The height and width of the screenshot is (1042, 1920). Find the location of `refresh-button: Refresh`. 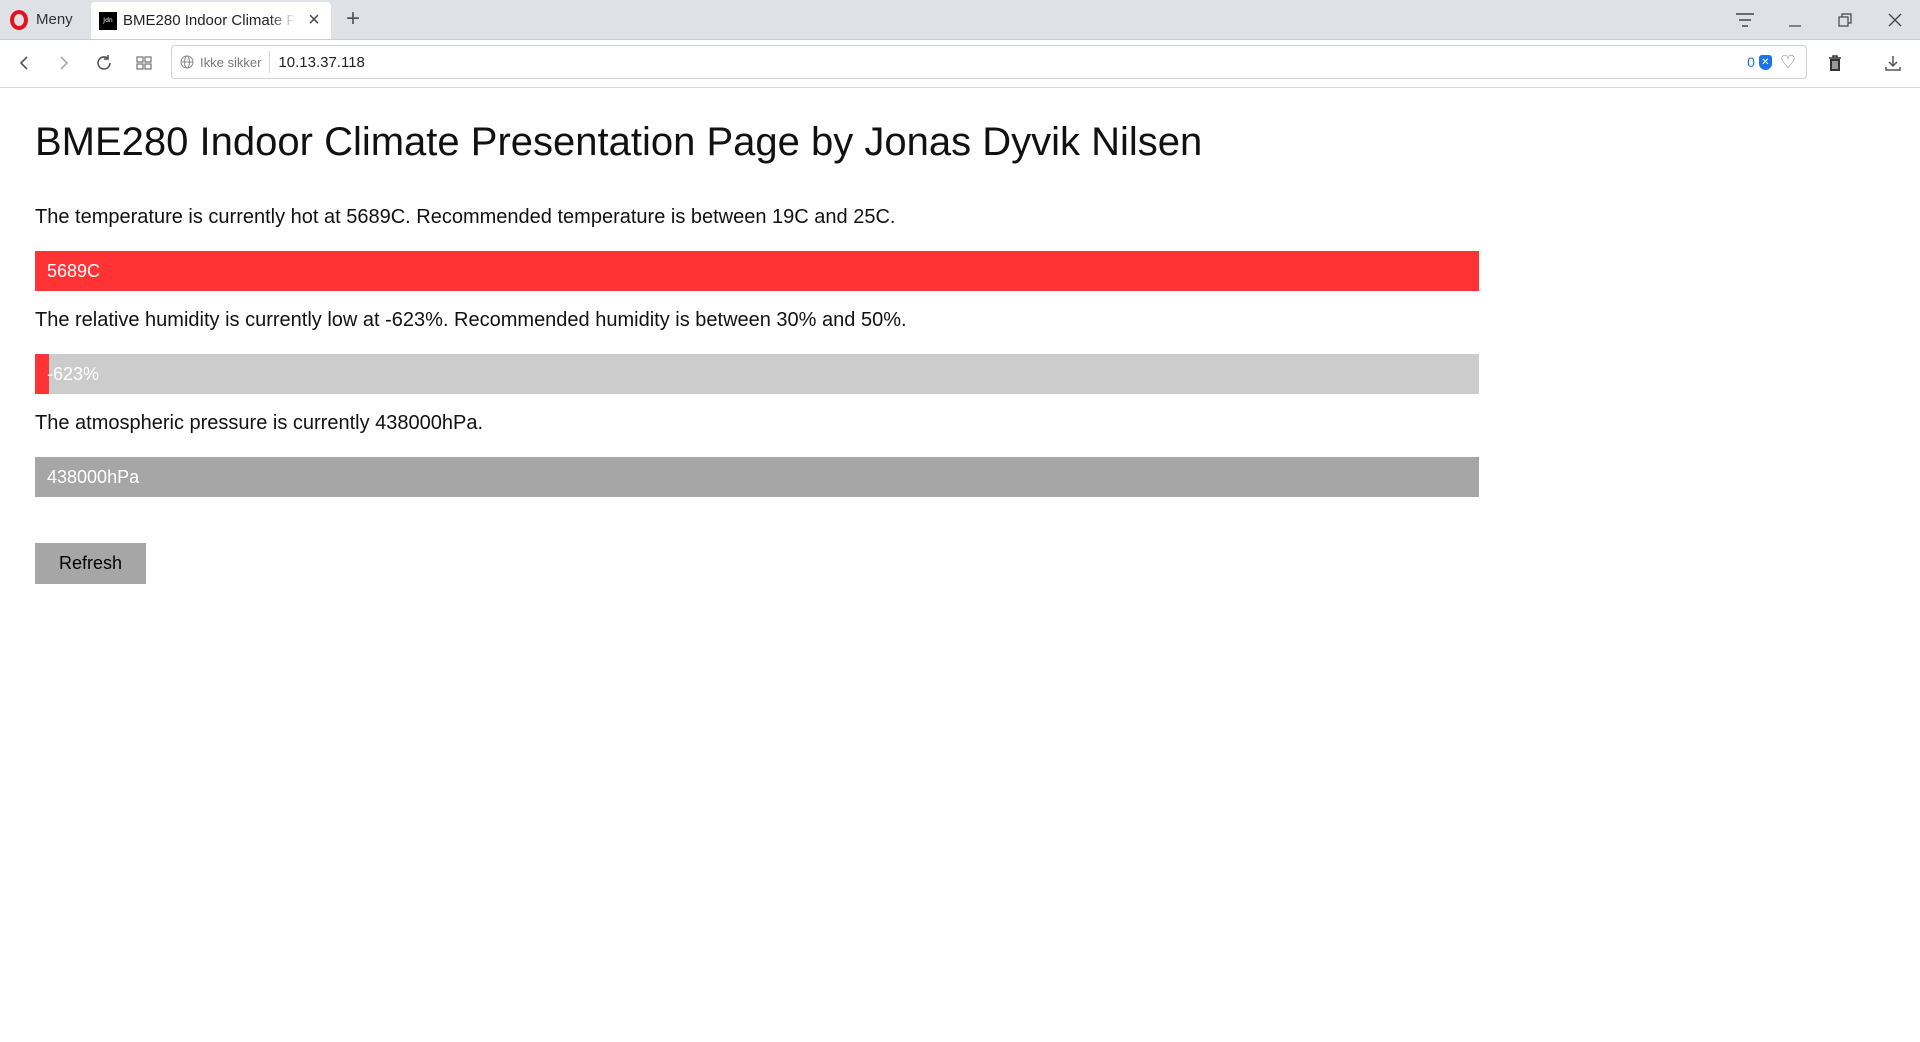

refresh-button: Refresh is located at coordinates (90, 563).